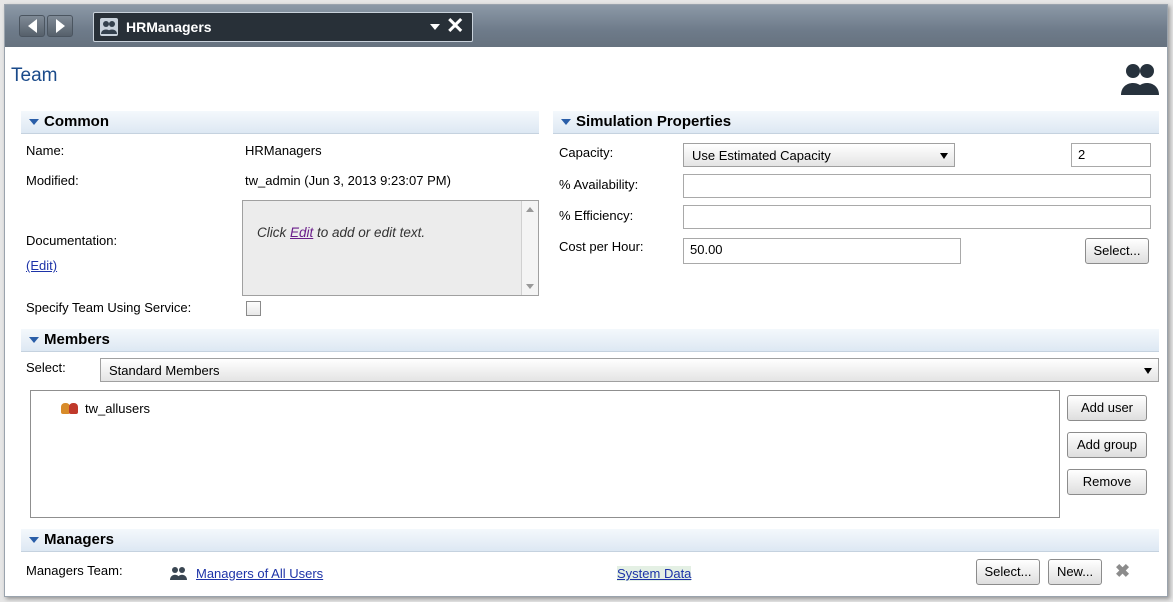  What do you see at coordinates (599, 184) in the screenshot?
I see `availability-label: % Availability:` at bounding box center [599, 184].